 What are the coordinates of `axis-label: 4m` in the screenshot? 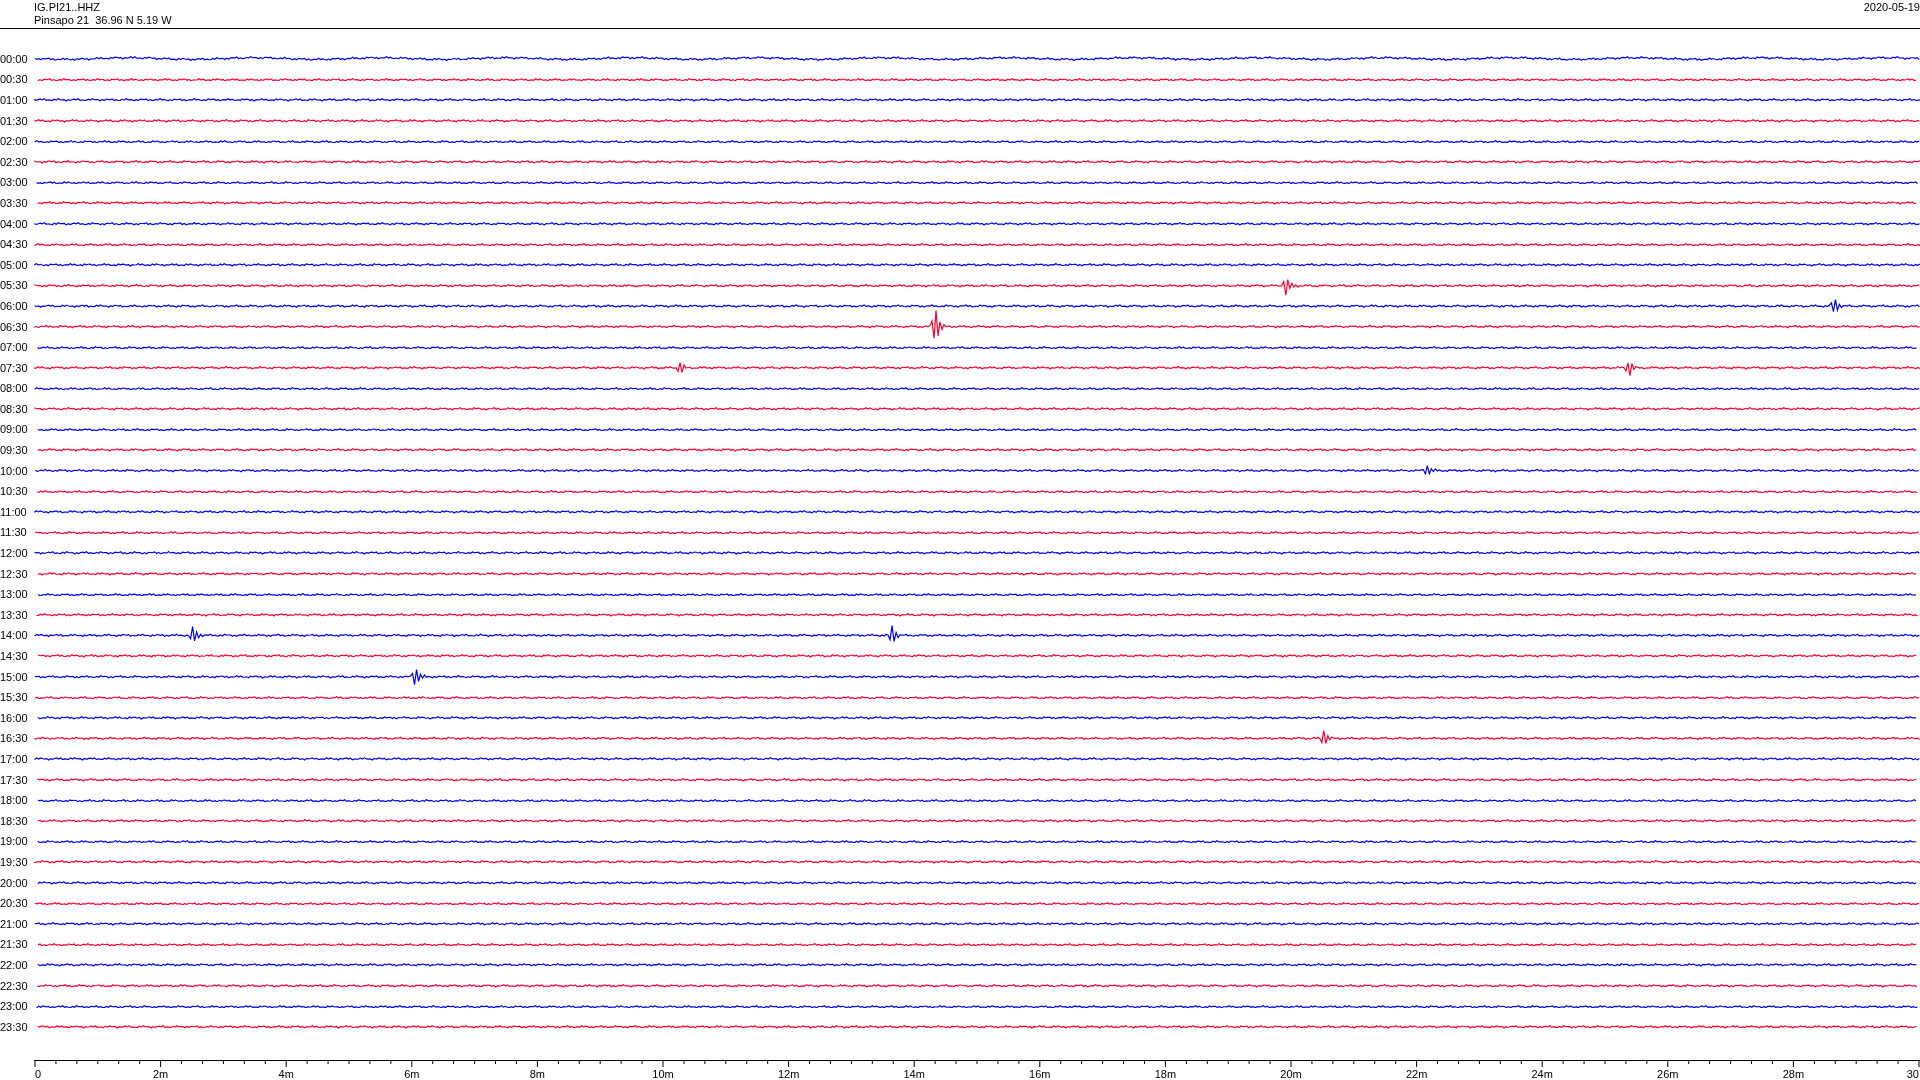 It's located at (286, 1073).